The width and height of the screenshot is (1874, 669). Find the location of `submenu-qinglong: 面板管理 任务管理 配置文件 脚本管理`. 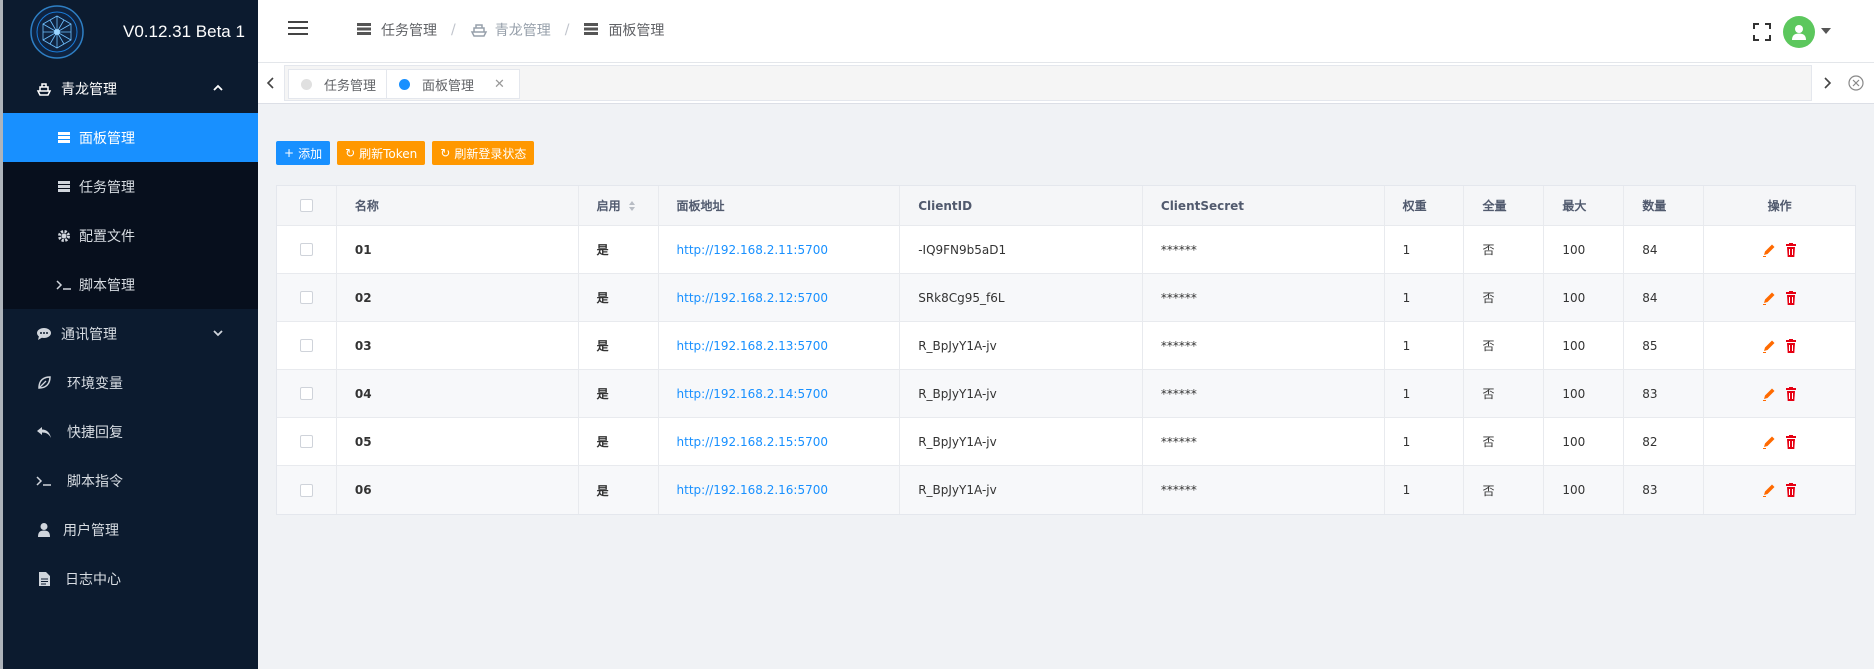

submenu-qinglong: 面板管理 任务管理 配置文件 脚本管理 is located at coordinates (130, 211).